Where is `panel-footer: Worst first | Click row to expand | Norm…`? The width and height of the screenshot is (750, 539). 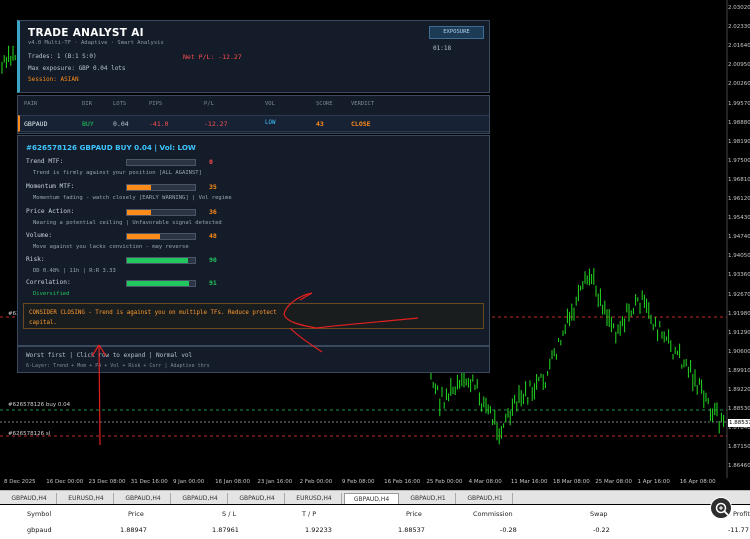 panel-footer: Worst first | Click row to expand | Norm… is located at coordinates (253, 359).